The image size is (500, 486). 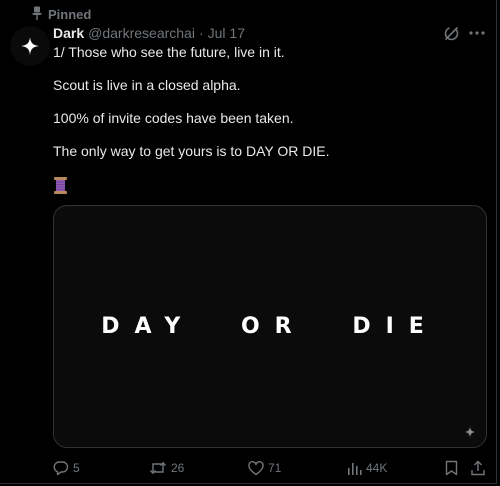 I want to click on like-count: 71, so click(x=275, y=468).